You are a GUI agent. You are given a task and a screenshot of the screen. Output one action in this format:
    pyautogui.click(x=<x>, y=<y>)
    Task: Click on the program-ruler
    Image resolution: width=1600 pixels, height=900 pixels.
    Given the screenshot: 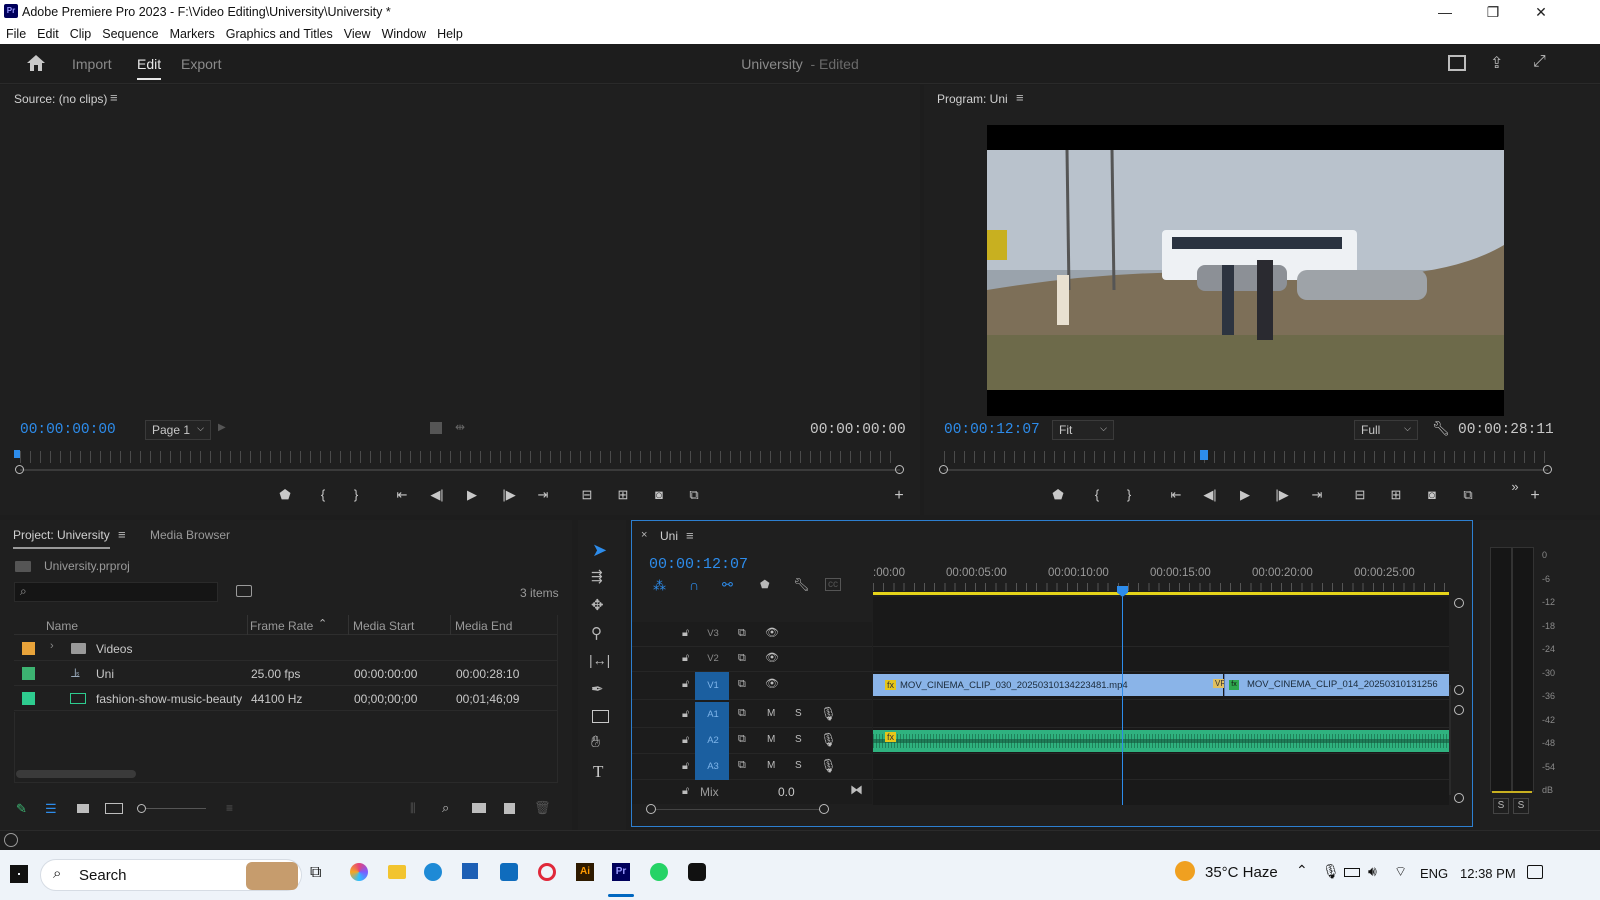 What is the action you would take?
    pyautogui.click(x=1246, y=457)
    